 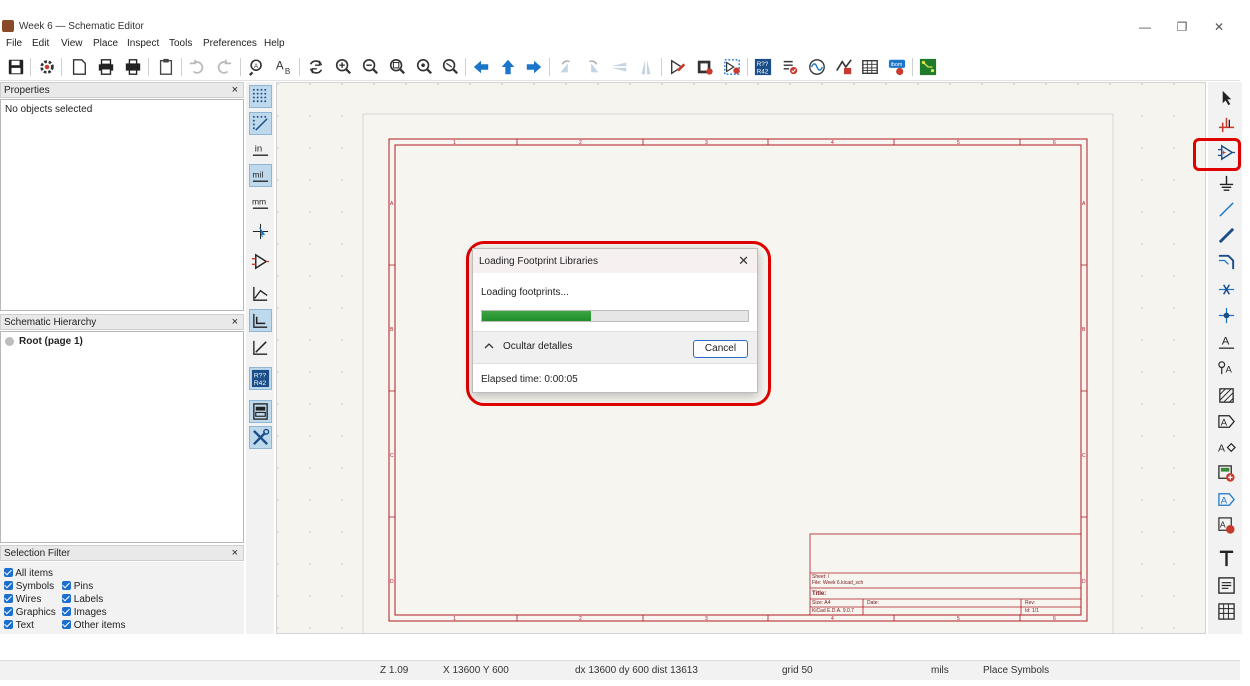 I want to click on redo-button, so click(x=224, y=67).